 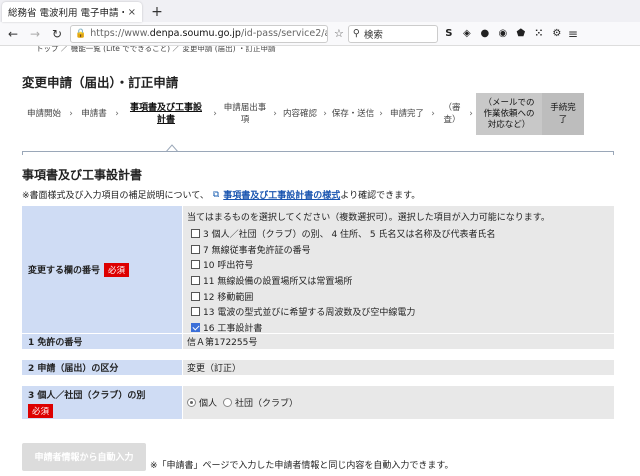 I want to click on search-input: ⚲ 検索, so click(x=392, y=33).